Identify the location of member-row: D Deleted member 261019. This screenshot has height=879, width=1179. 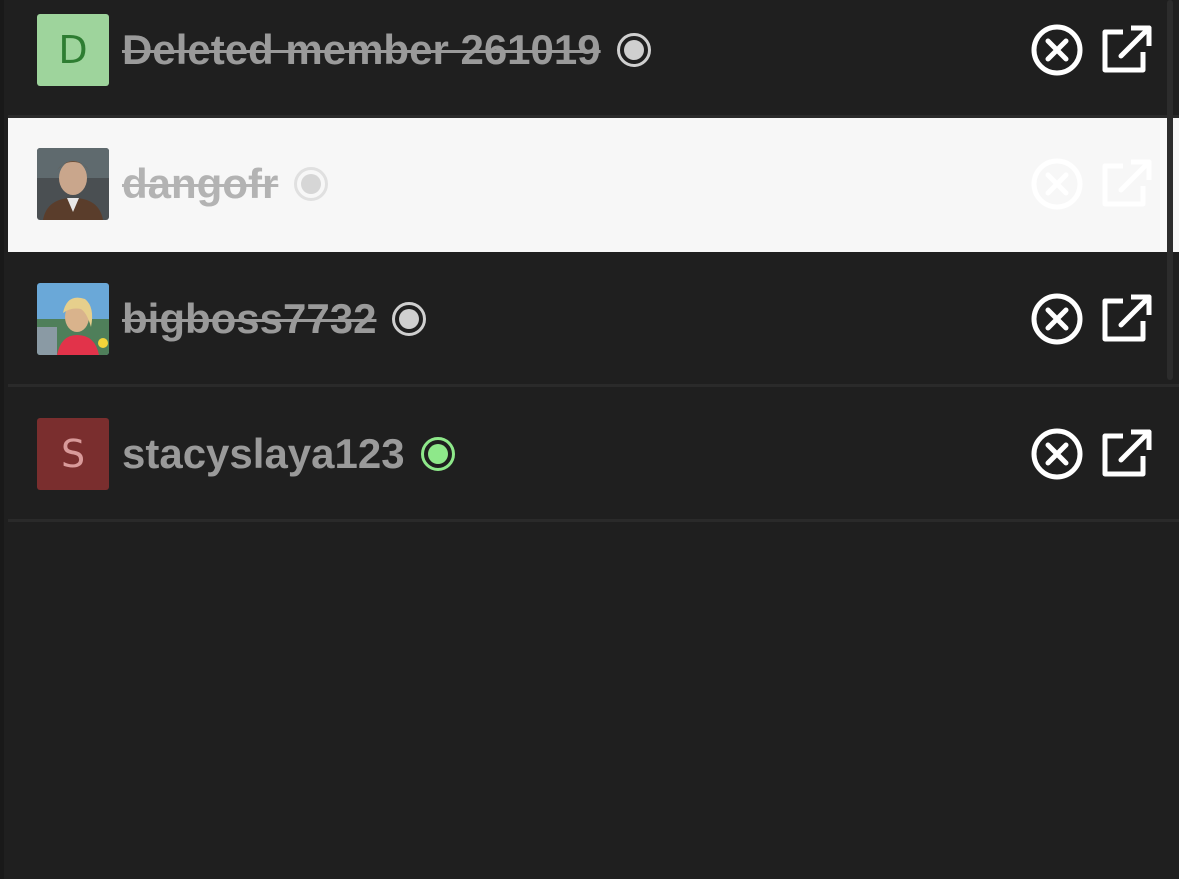
(593, 59).